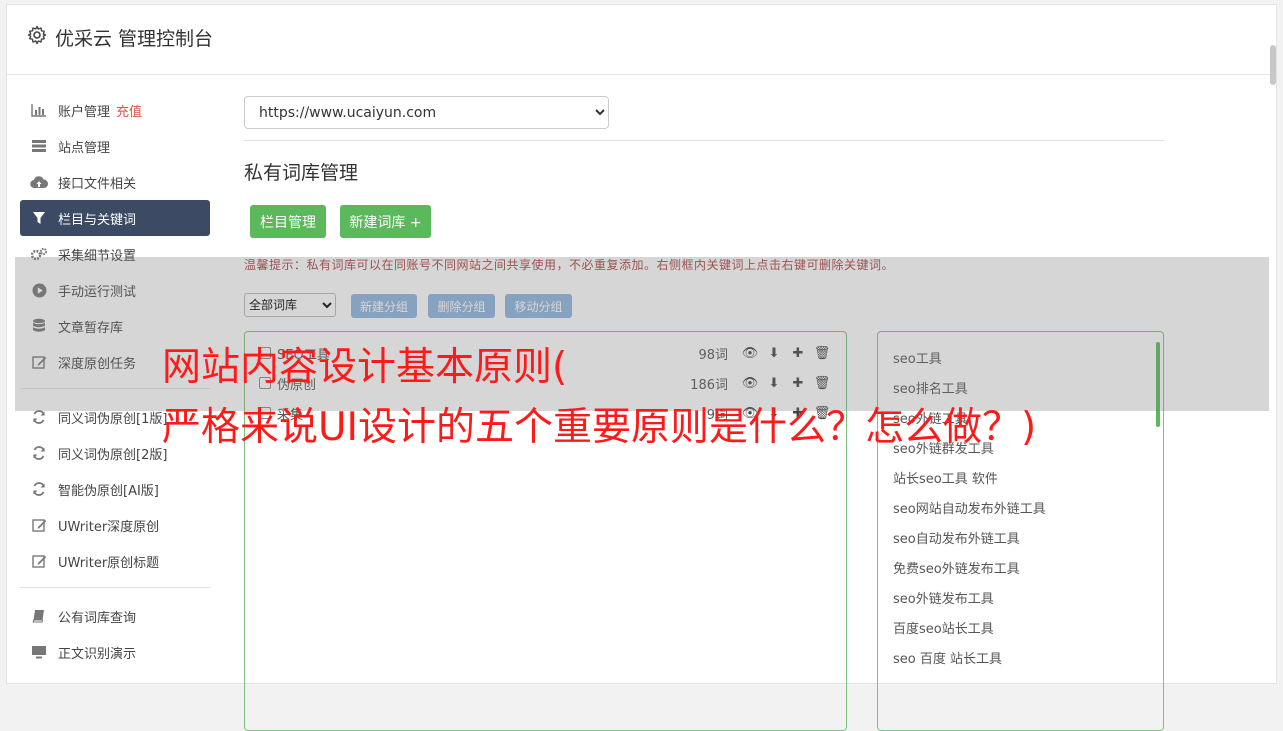 The width and height of the screenshot is (1283, 731). What do you see at coordinates (956, 537) in the screenshot?
I see `keyword-item: seo自动发布外链工具` at bounding box center [956, 537].